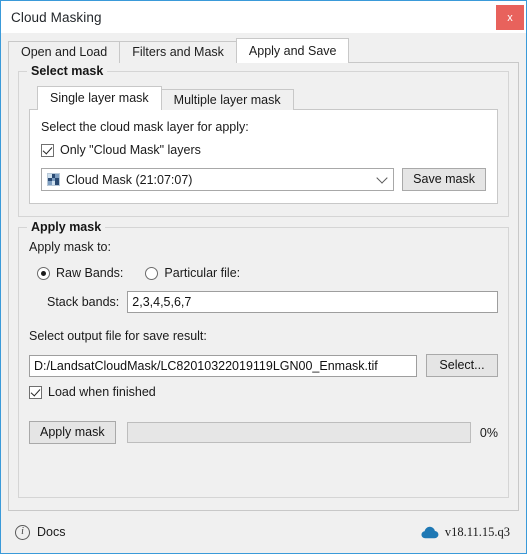  What do you see at coordinates (99, 98) in the screenshot?
I see `tab-single-layer-mask: Single layer mask` at bounding box center [99, 98].